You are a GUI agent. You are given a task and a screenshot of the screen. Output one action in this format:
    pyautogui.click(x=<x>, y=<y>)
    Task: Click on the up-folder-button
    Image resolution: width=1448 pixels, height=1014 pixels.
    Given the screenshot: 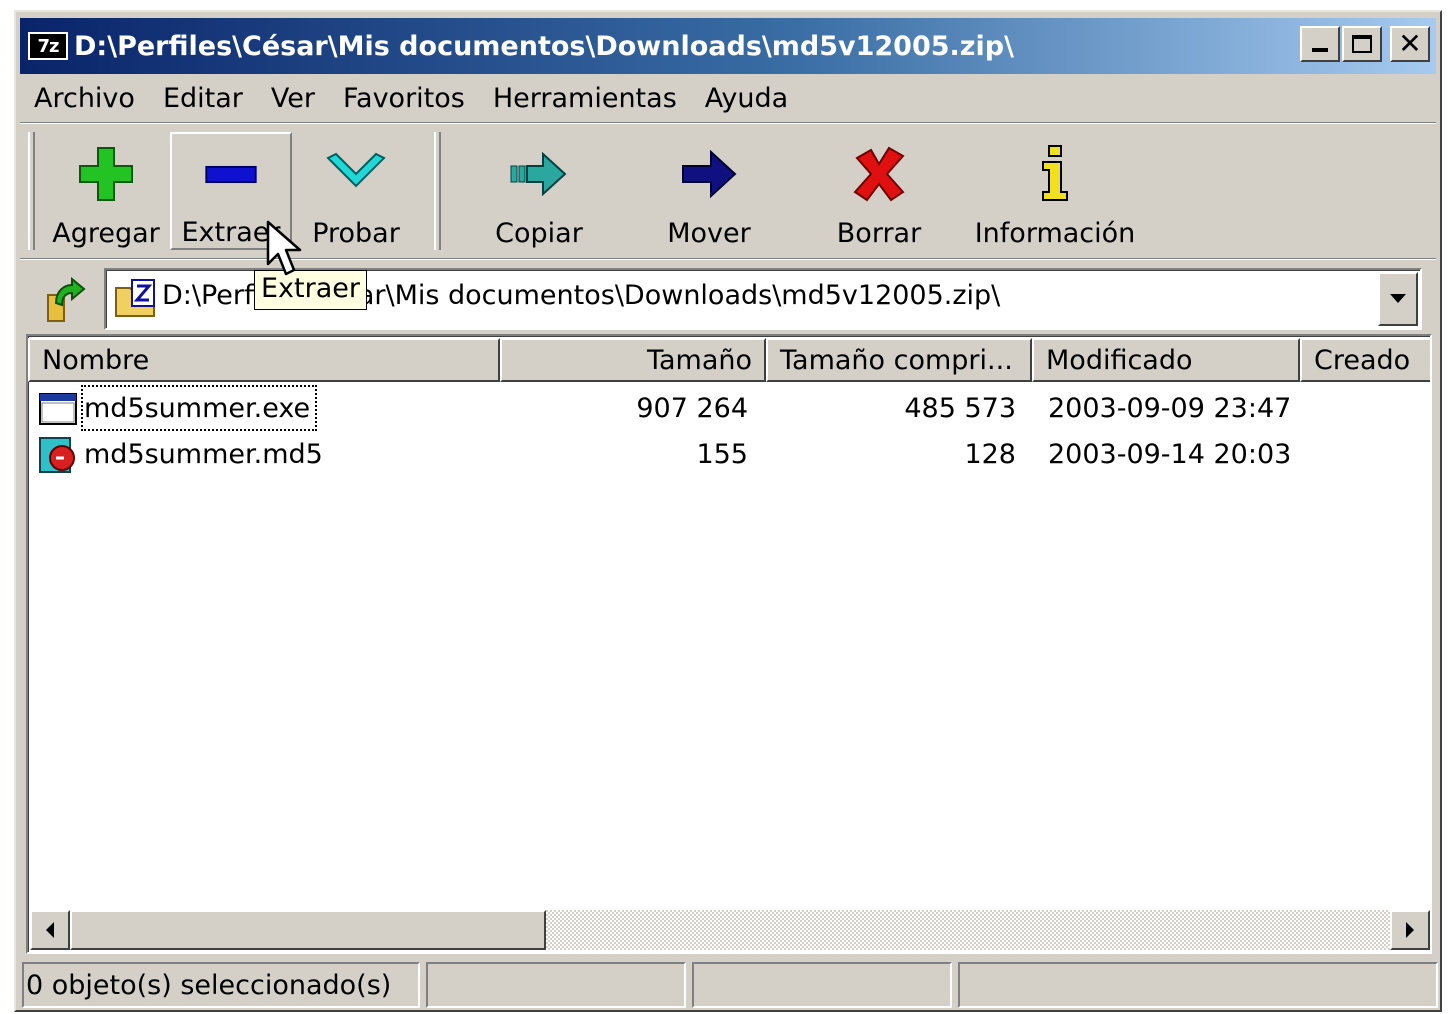 What is the action you would take?
    pyautogui.click(x=66, y=299)
    